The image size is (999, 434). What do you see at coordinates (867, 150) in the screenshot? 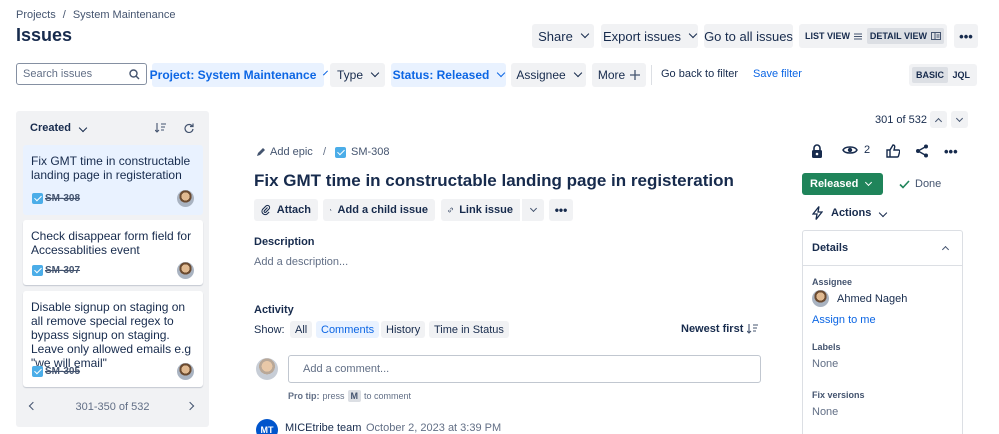
I see `watchers-count: 2` at bounding box center [867, 150].